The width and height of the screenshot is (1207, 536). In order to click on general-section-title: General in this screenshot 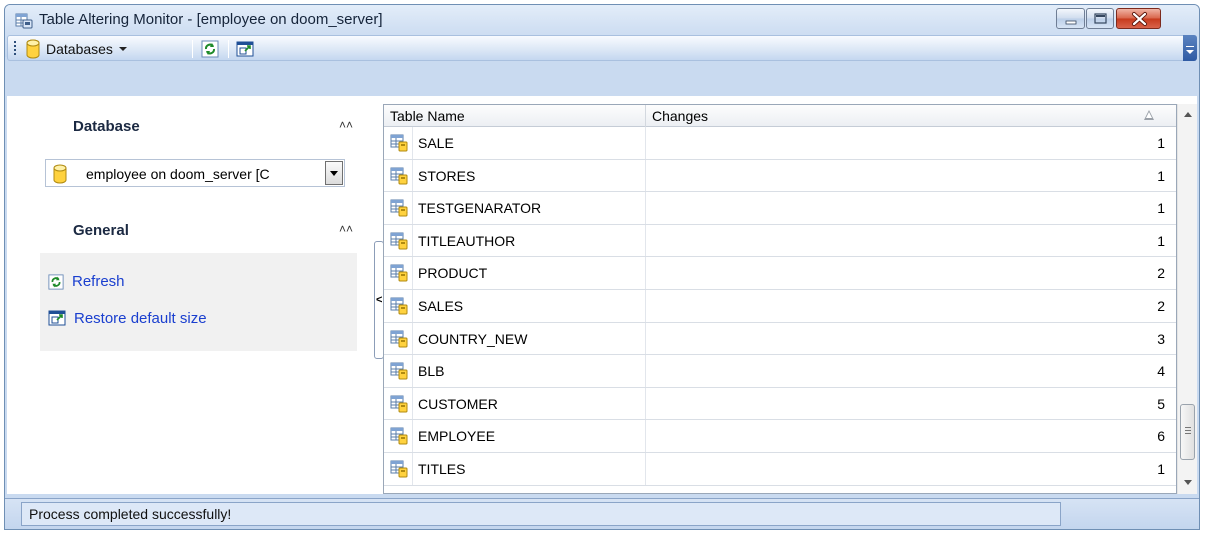, I will do `click(101, 230)`.